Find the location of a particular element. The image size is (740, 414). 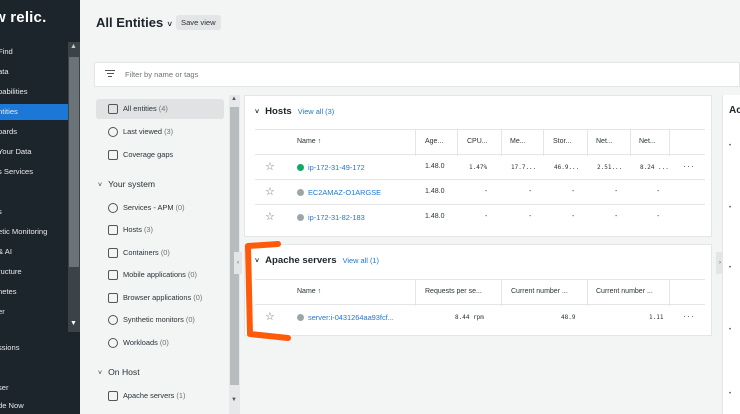

activity-panel: Ac • • • • • is located at coordinates (731, 254).